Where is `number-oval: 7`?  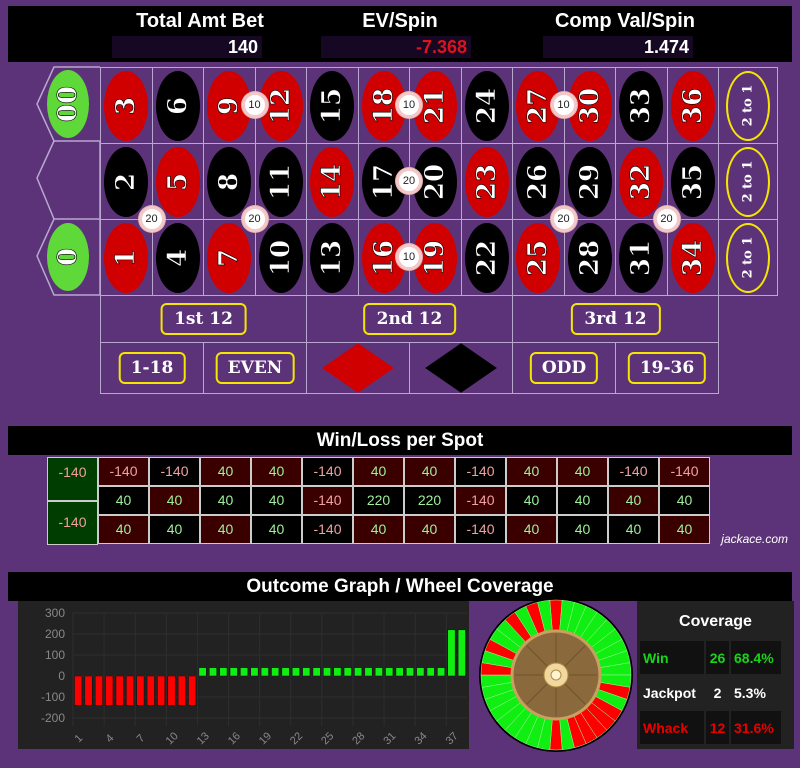
number-oval: 7 is located at coordinates (229, 257).